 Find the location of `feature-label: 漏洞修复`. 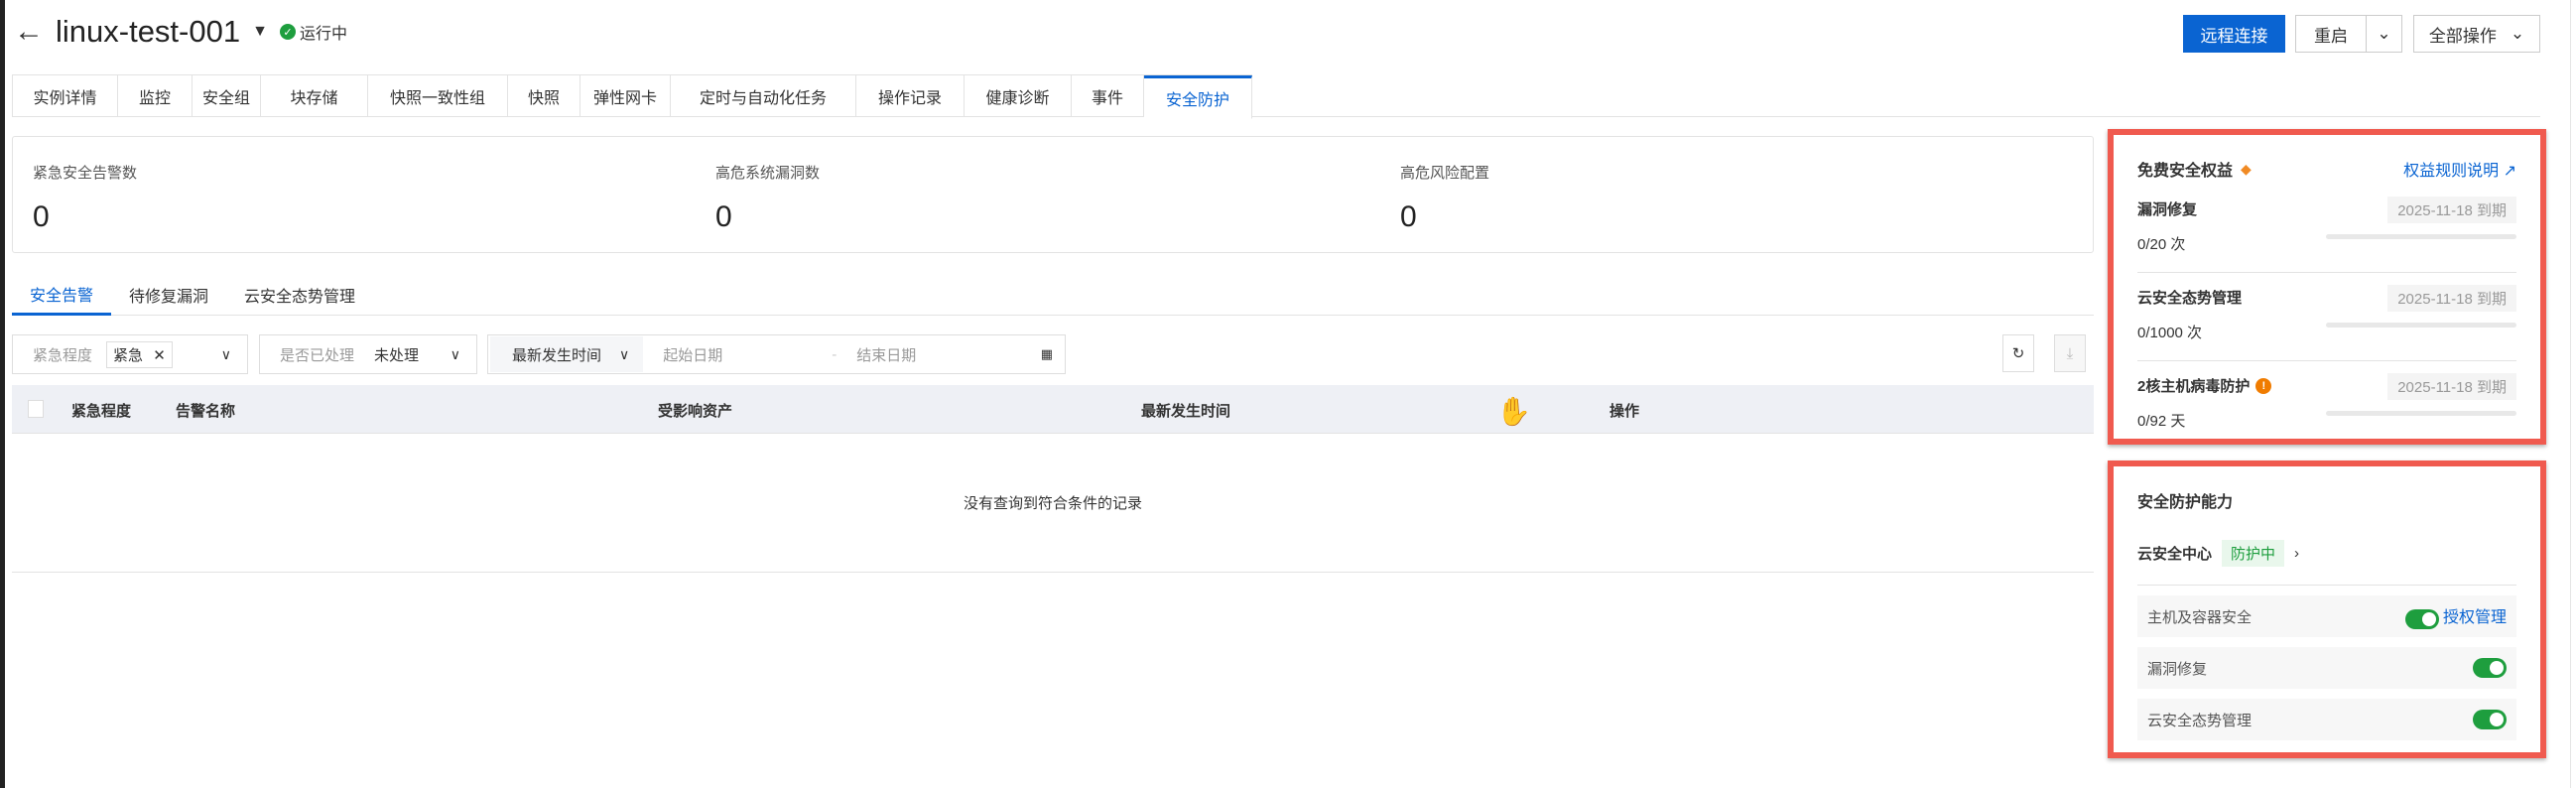

feature-label: 漏洞修复 is located at coordinates (2177, 669).